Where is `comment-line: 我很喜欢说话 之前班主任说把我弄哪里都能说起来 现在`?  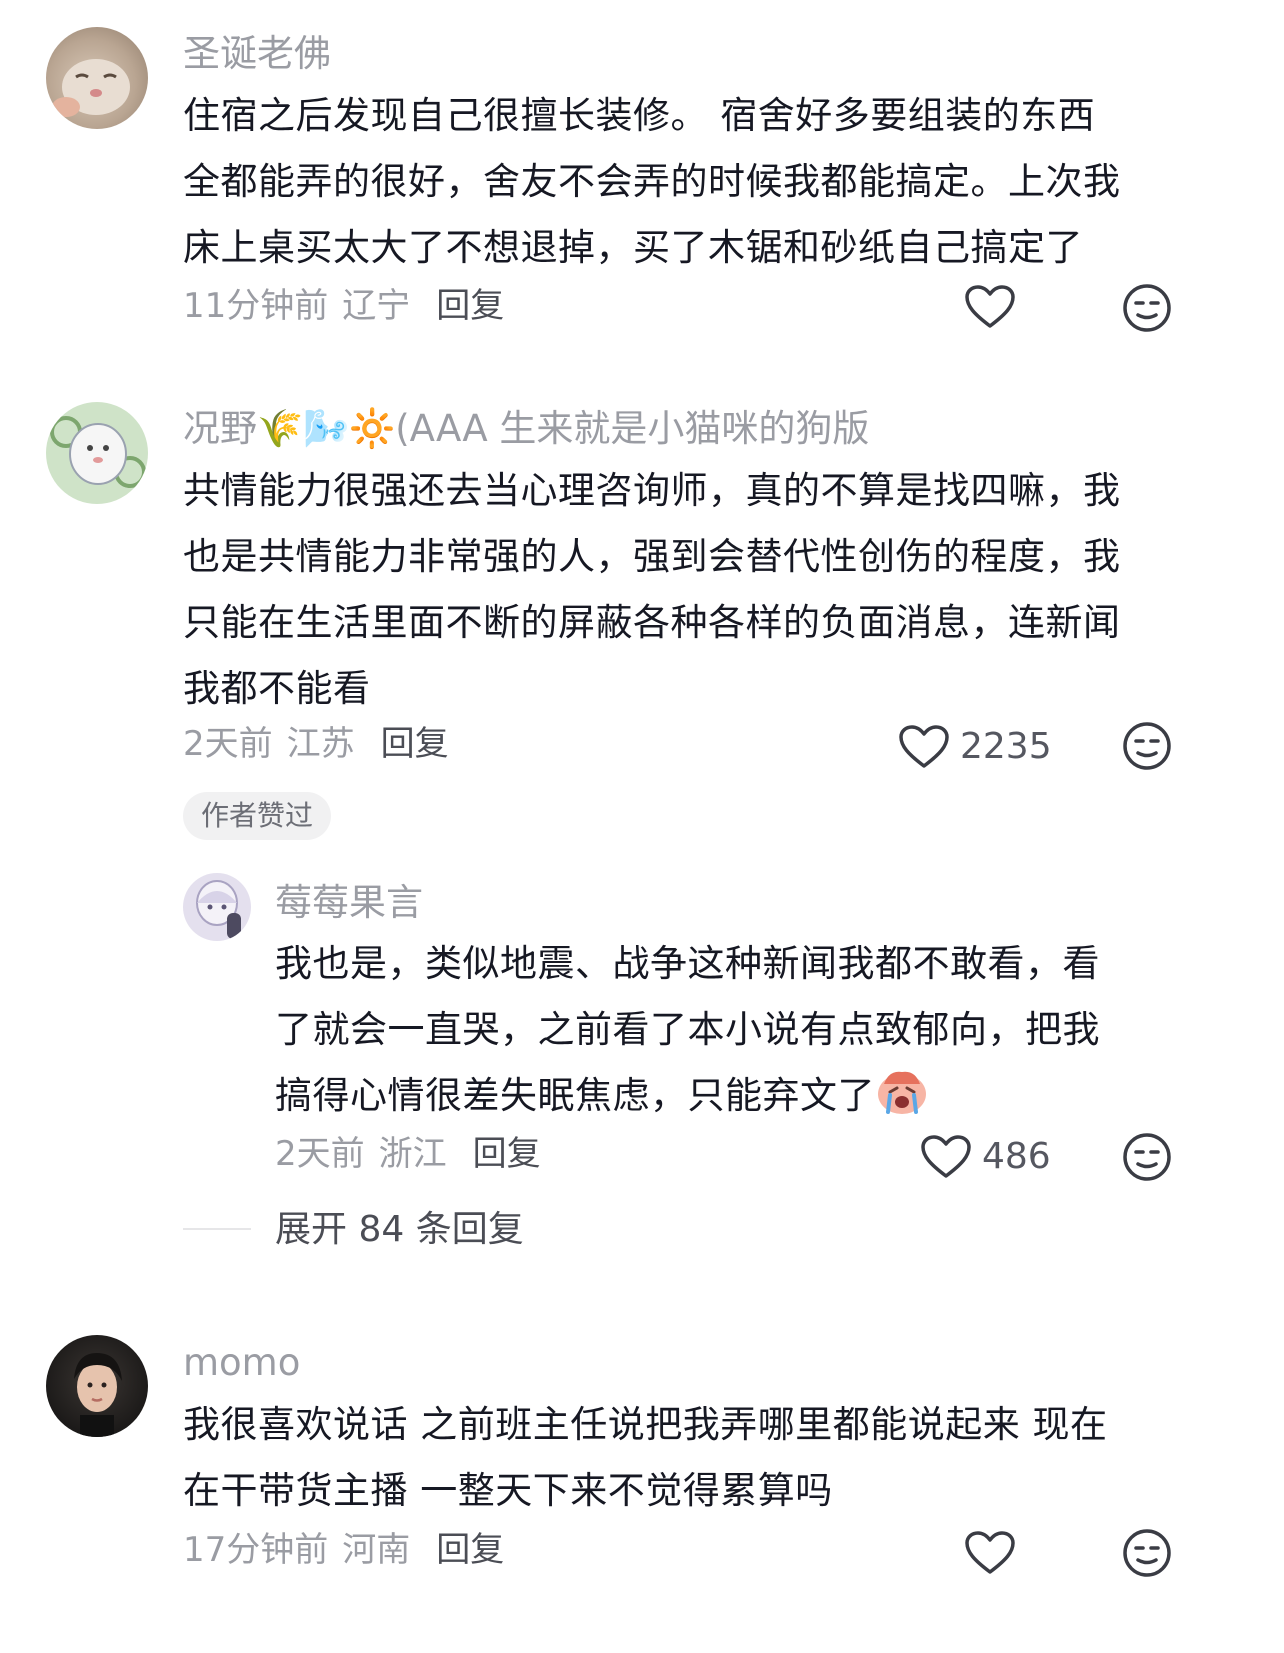
comment-line: 我很喜欢说话 之前班主任说把我弄哪里都能说起来 现在 is located at coordinates (645, 1424).